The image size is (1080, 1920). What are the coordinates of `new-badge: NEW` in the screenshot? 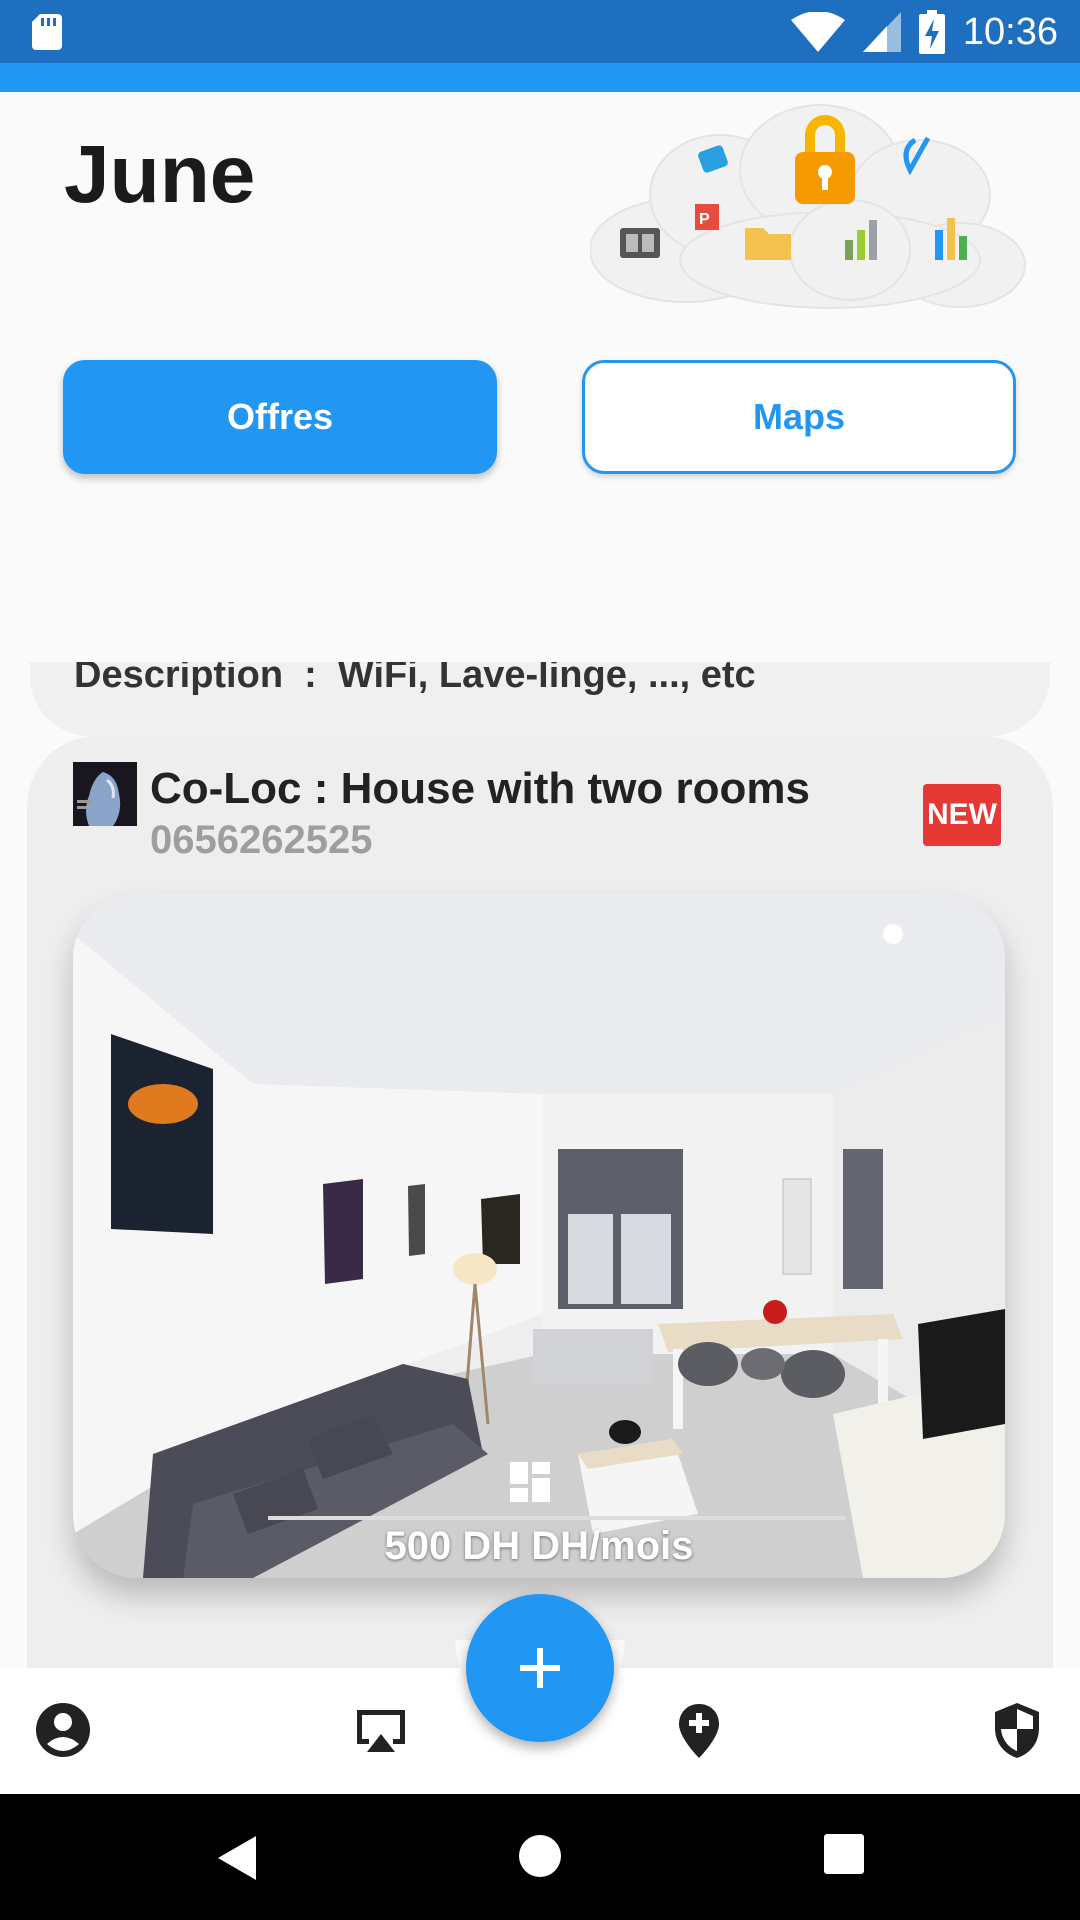 It's located at (962, 815).